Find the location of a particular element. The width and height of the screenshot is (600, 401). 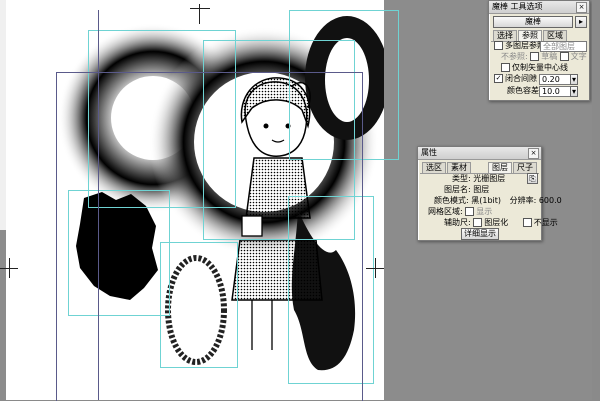

close-gap-row: ✓ 闭合间隙 is located at coordinates (515, 79).